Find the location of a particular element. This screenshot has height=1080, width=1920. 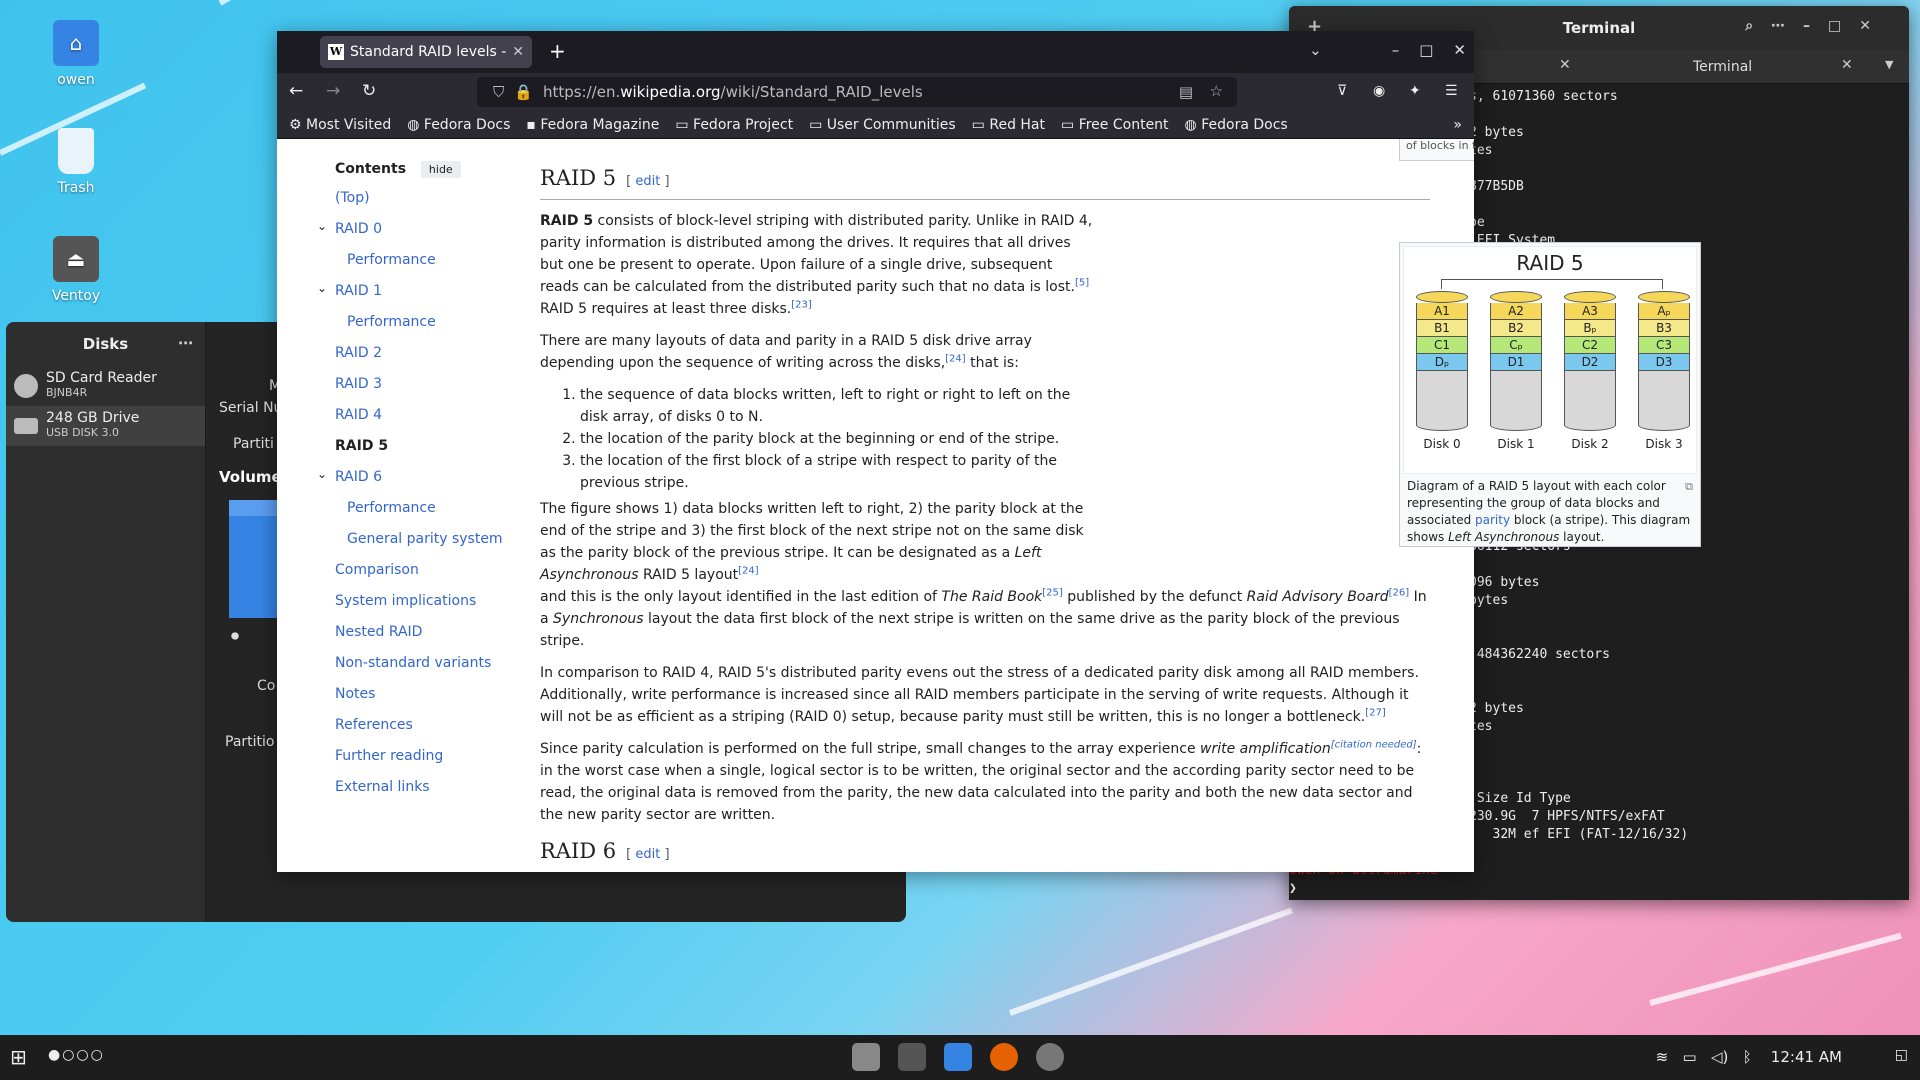

bookmark-user-communities: ▭ User Communities is located at coordinates (882, 125).